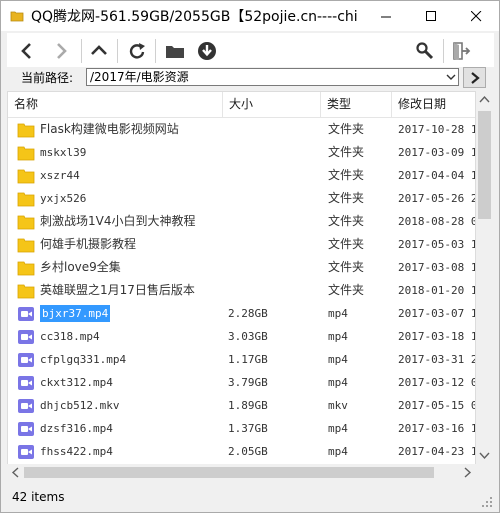  Describe the element at coordinates (474, 77) in the screenshot. I see `go-button` at that location.